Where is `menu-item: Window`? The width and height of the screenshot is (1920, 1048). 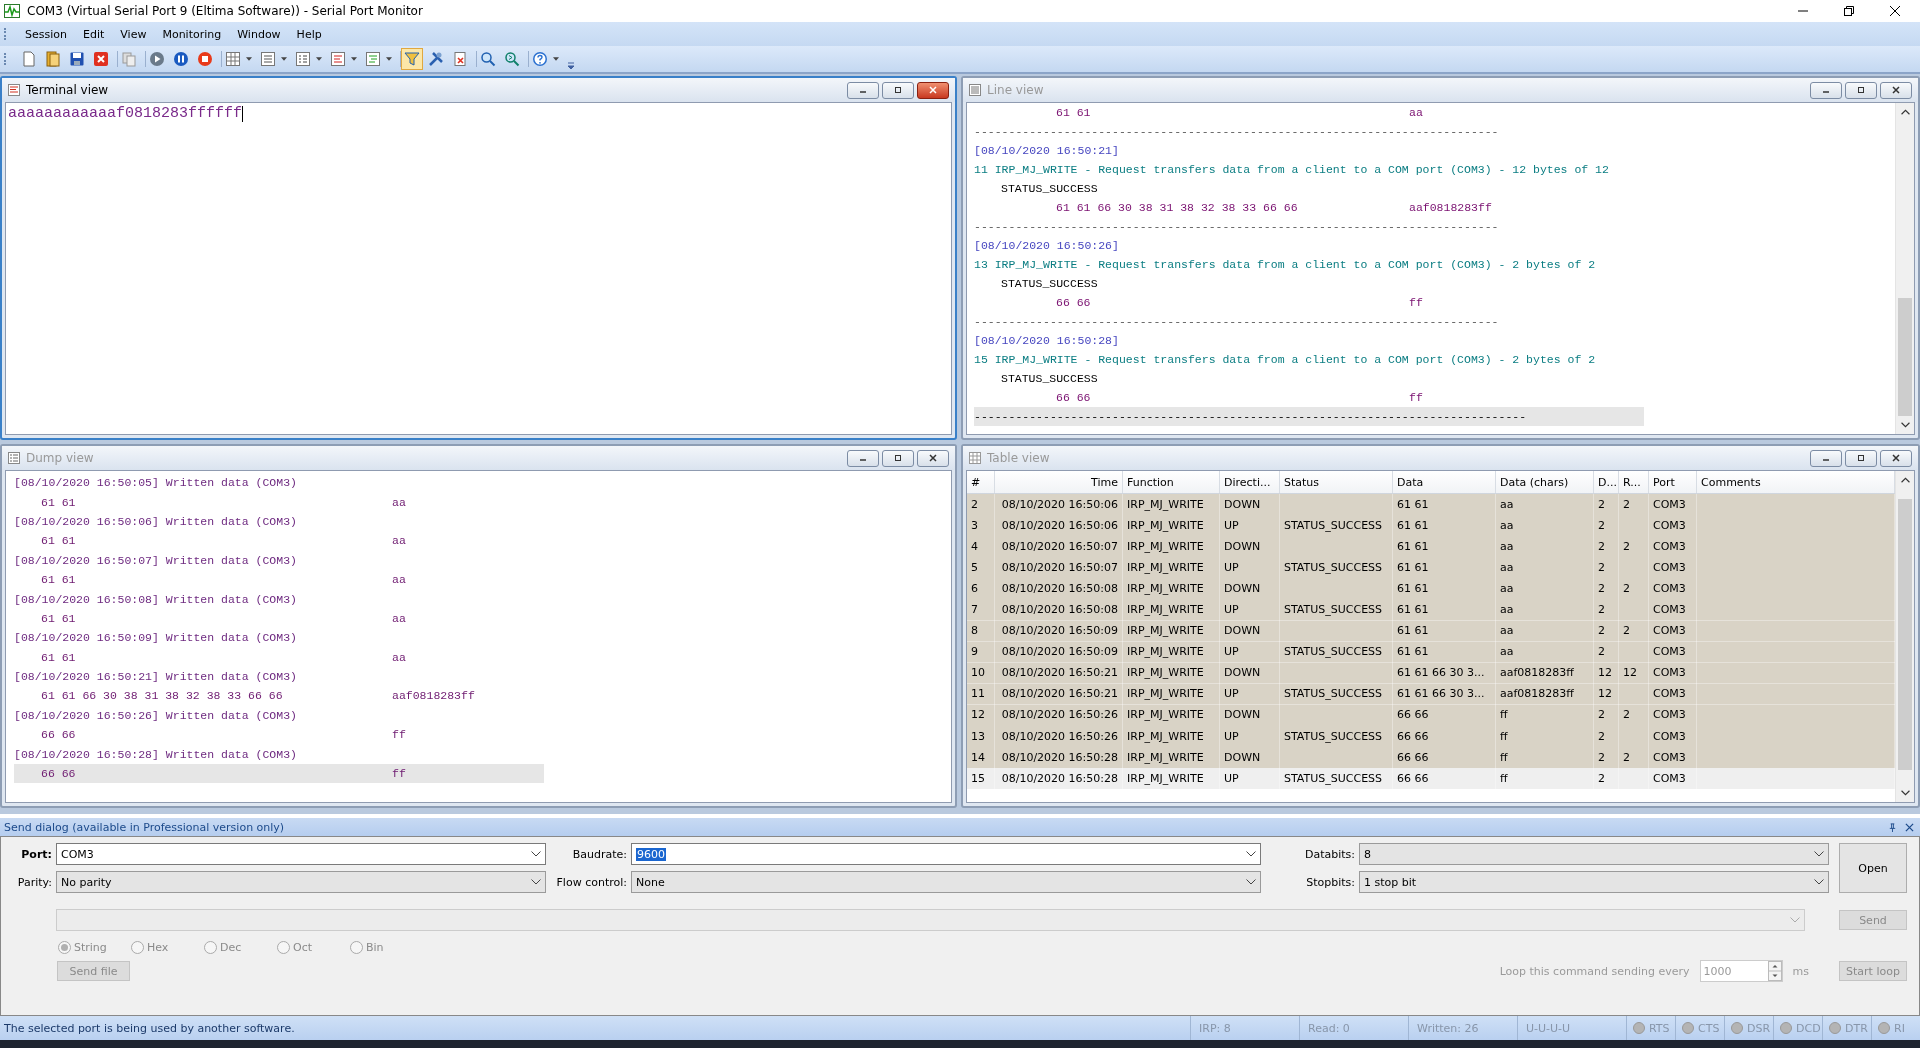 menu-item: Window is located at coordinates (259, 34).